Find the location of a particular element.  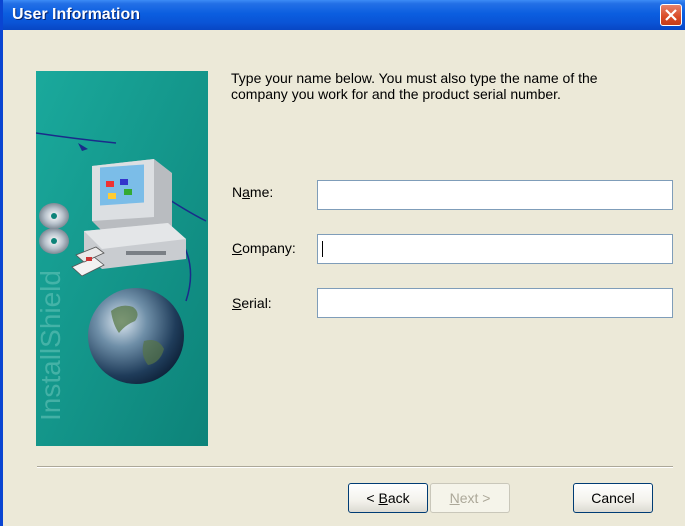

back-button: < Back is located at coordinates (388, 498).